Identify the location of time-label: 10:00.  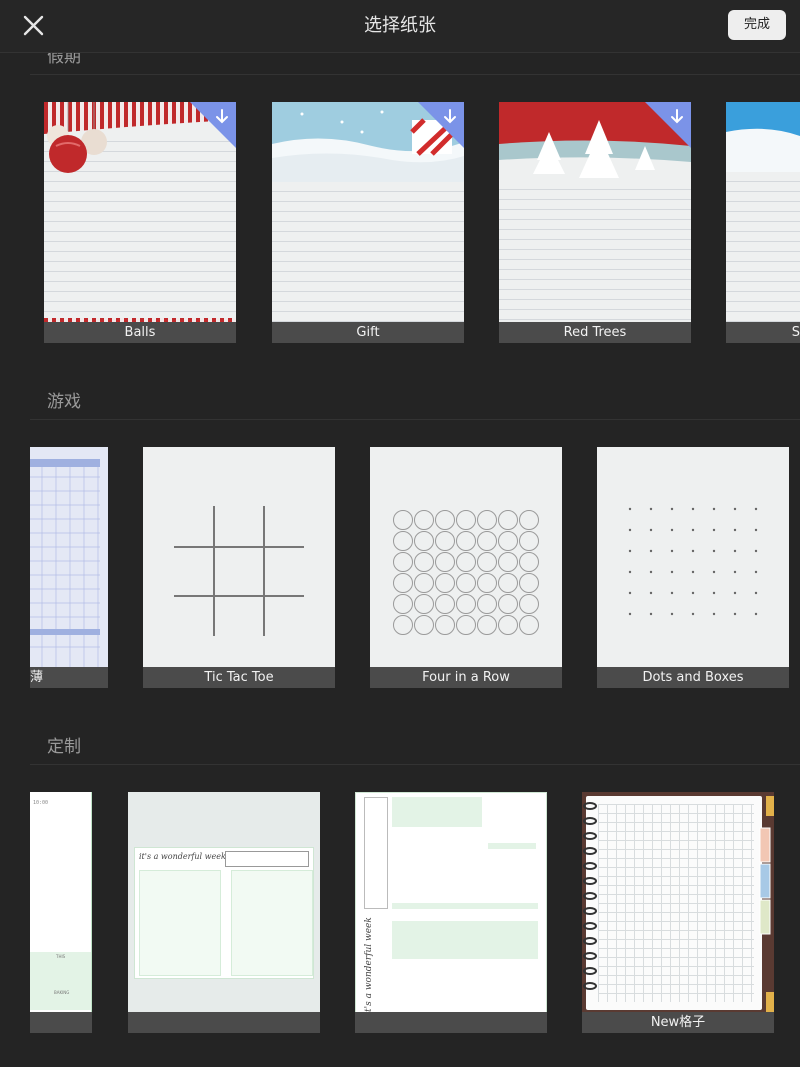
(41, 803).